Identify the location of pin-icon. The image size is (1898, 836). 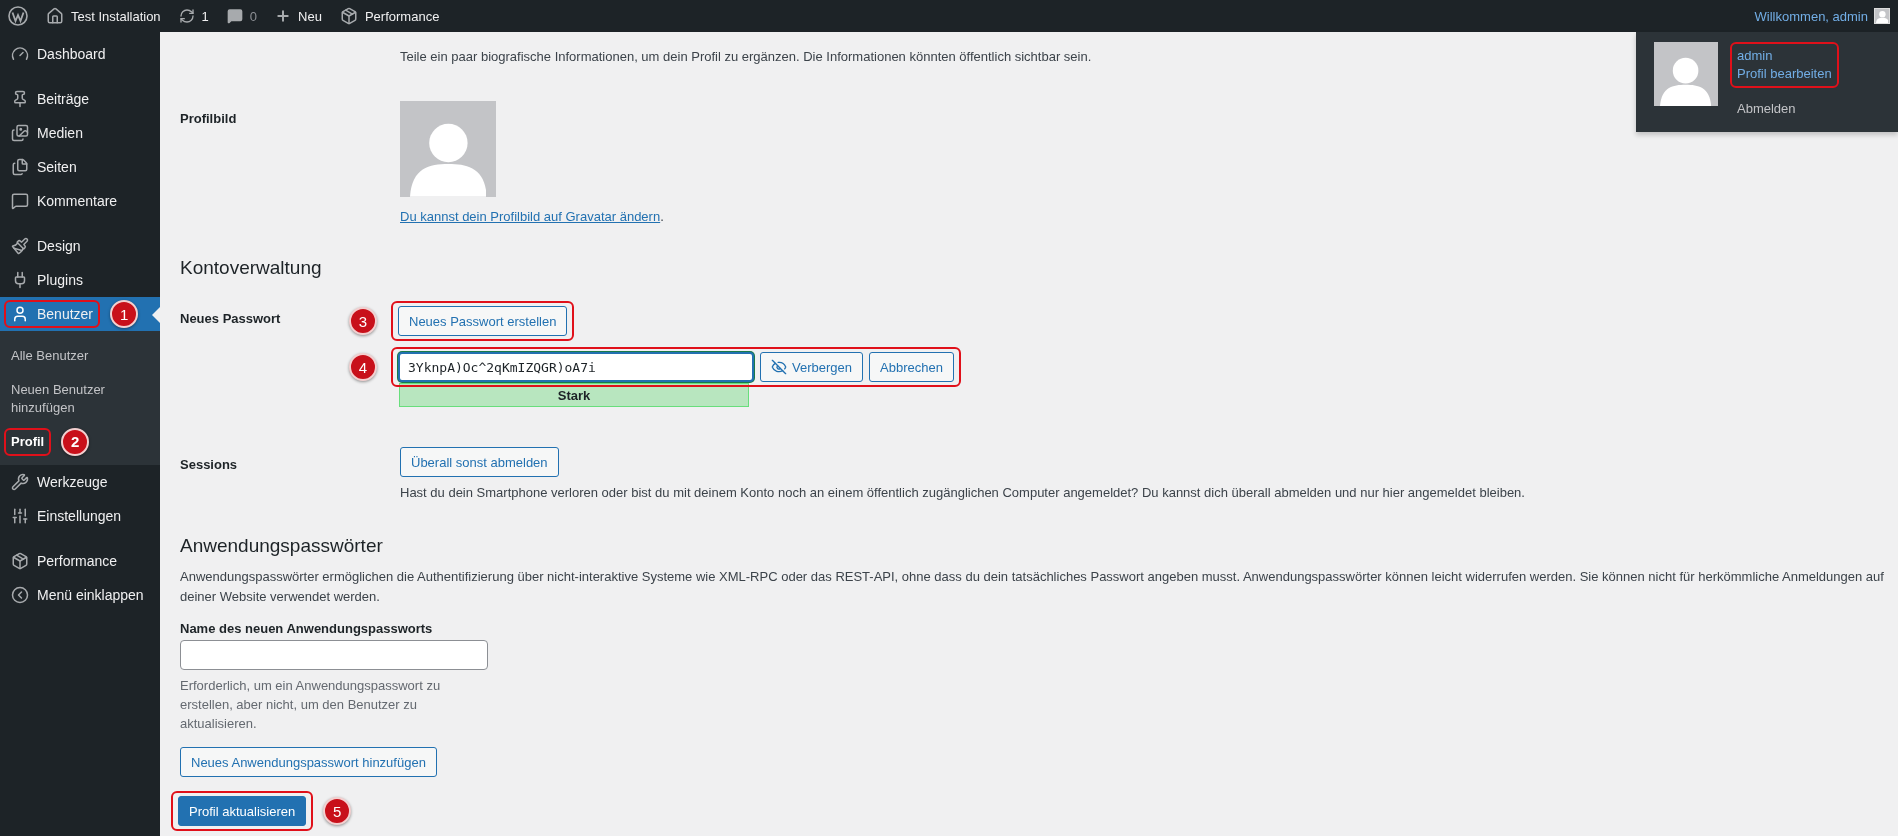
(20, 99).